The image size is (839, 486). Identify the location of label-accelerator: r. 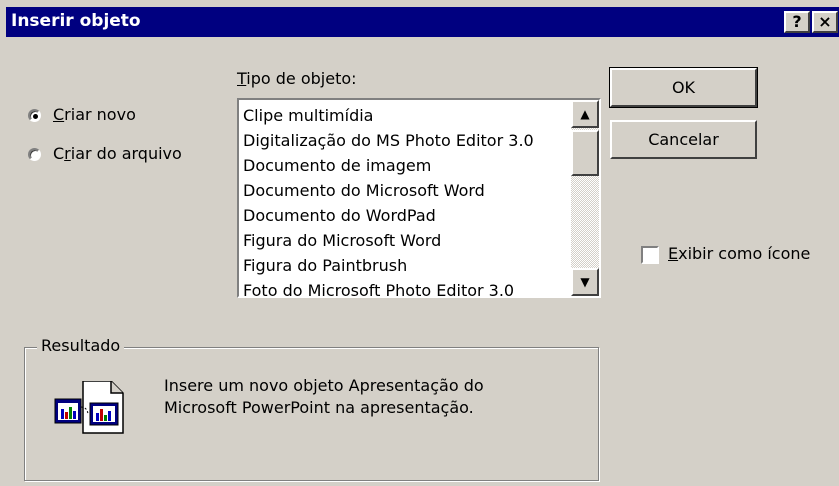
(67, 153).